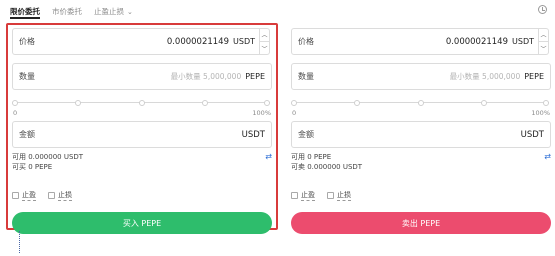 The width and height of the screenshot is (555, 256). I want to click on chevron-down-icon: ⌄, so click(130, 11).